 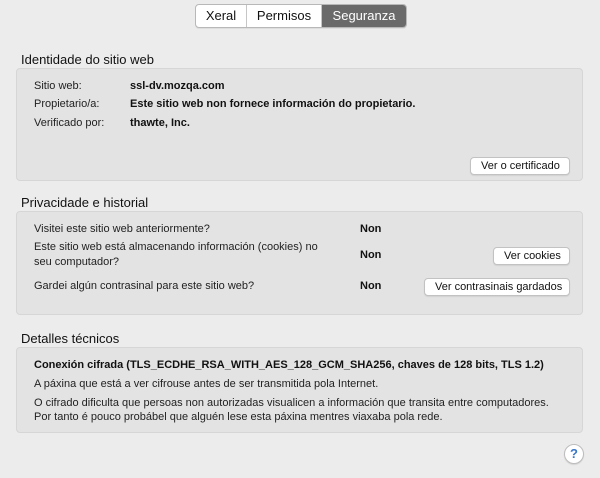 What do you see at coordinates (70, 338) in the screenshot?
I see `technical-title: Detalles técnicos` at bounding box center [70, 338].